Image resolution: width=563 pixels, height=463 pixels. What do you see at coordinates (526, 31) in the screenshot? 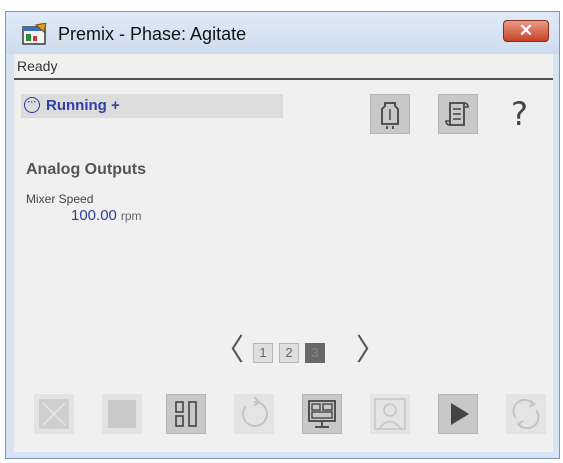
I see `close-button: ✕` at bounding box center [526, 31].